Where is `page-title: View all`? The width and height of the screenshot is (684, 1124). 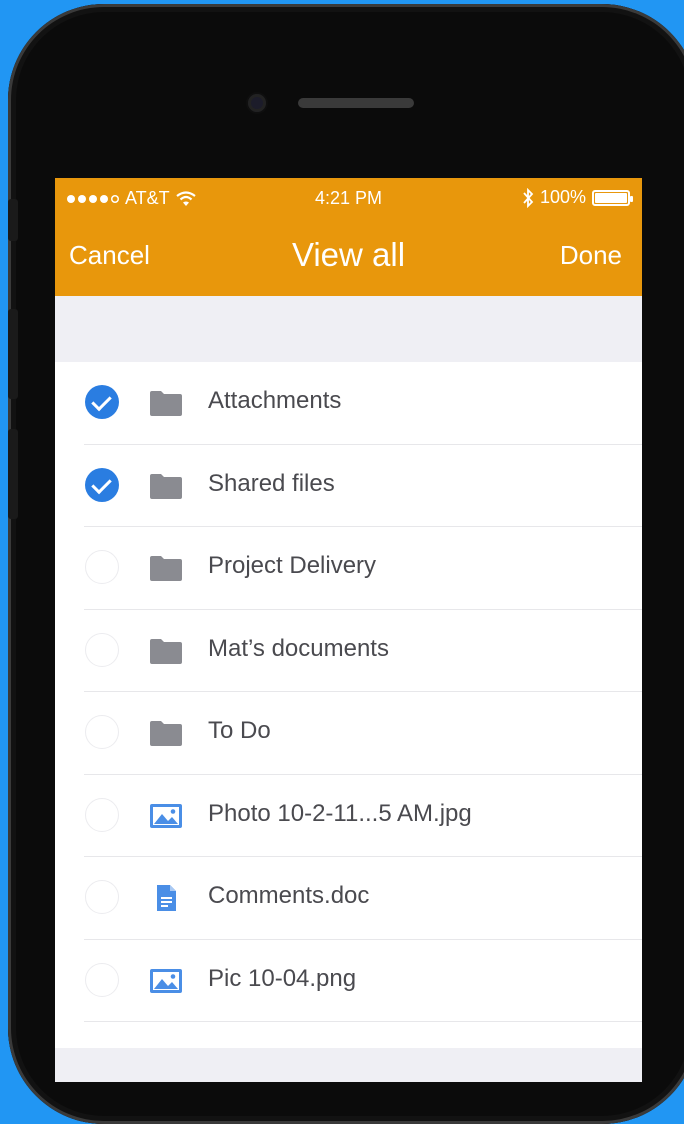 page-title: View all is located at coordinates (348, 254).